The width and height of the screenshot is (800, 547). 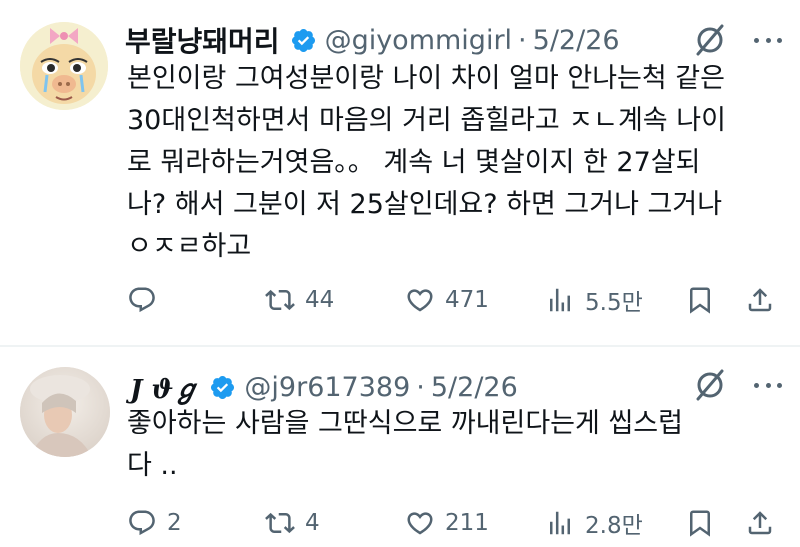 I want to click on like-button: 211, so click(x=447, y=523).